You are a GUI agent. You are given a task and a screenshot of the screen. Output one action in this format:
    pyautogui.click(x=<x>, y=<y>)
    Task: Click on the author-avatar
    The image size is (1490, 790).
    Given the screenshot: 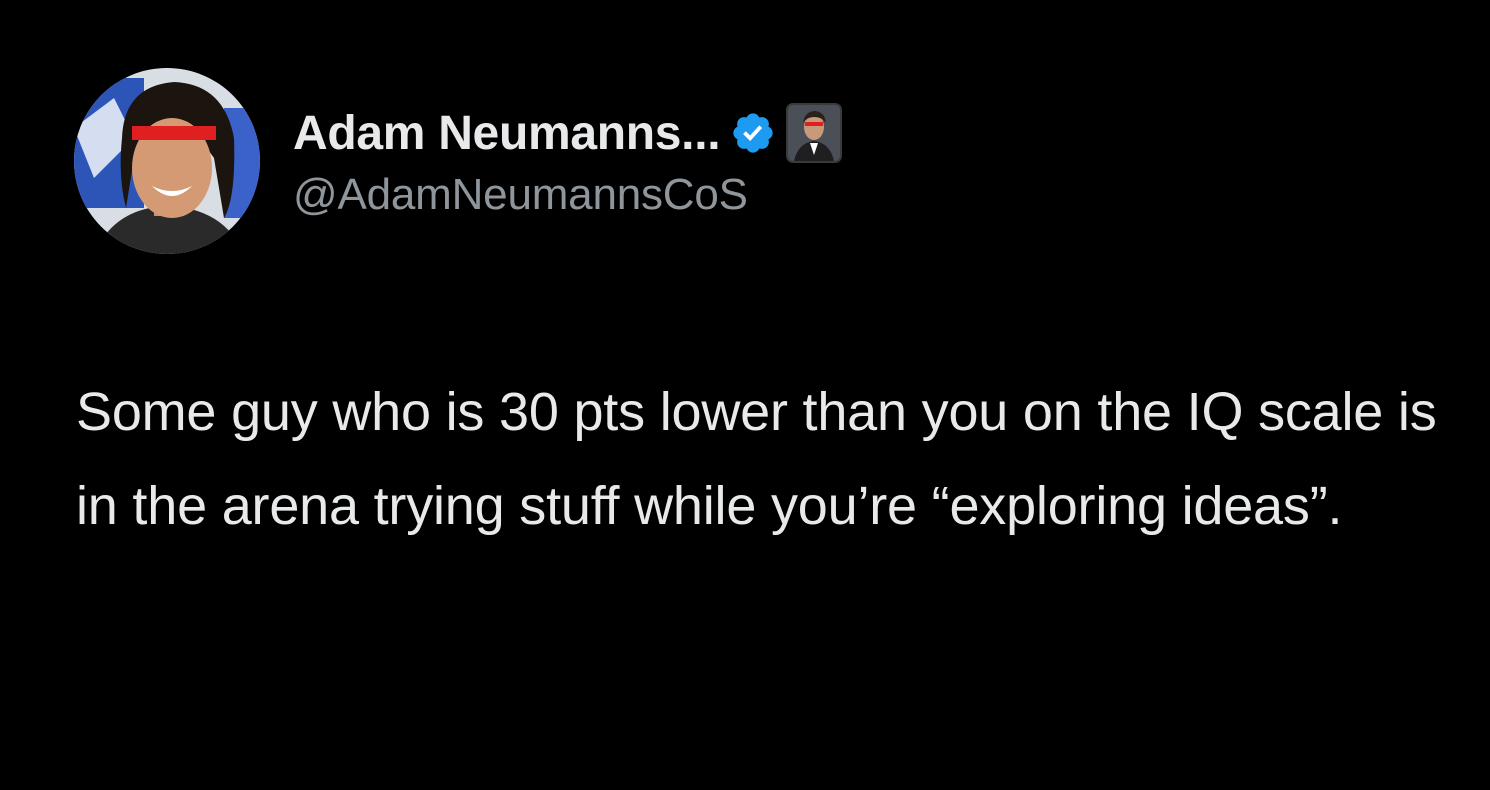 What is the action you would take?
    pyautogui.click(x=167, y=161)
    